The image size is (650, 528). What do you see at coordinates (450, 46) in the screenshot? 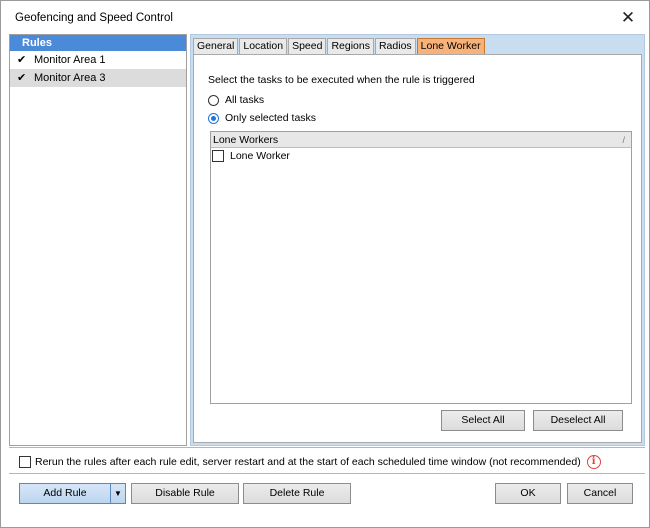
I see `tab-lone-worker: Lone Worker` at bounding box center [450, 46].